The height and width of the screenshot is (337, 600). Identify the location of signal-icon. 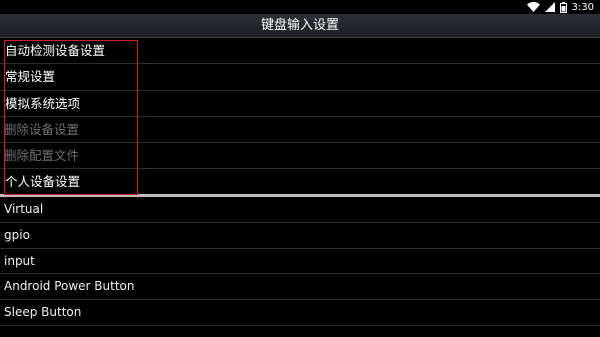
(549, 7).